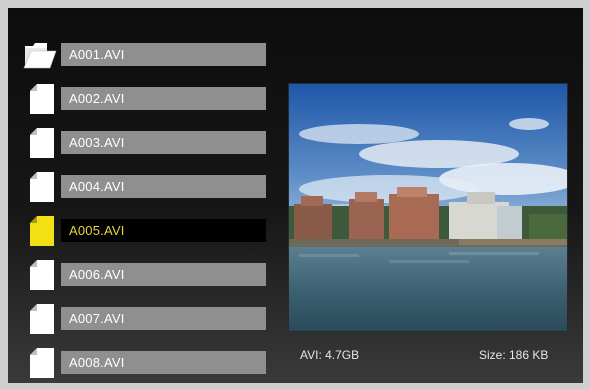 The height and width of the screenshot is (389, 590). Describe the element at coordinates (163, 186) in the screenshot. I see `file-name: A004.AVI` at that location.